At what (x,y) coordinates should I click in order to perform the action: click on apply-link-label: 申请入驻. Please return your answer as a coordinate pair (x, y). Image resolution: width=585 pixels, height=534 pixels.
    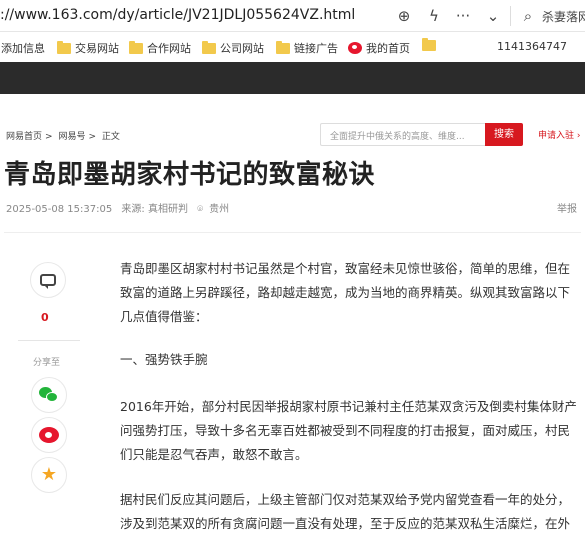
    Looking at the image, I should click on (556, 136).